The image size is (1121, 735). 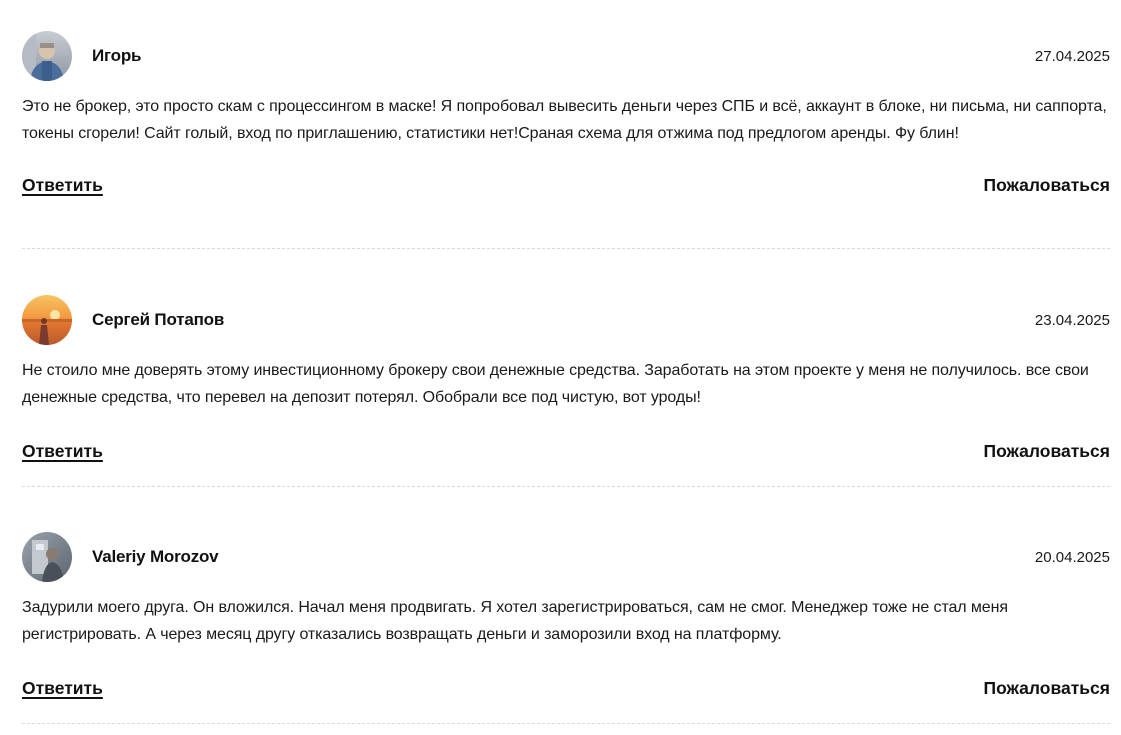 I want to click on author-name: Valeriy Morozov, so click(x=155, y=556).